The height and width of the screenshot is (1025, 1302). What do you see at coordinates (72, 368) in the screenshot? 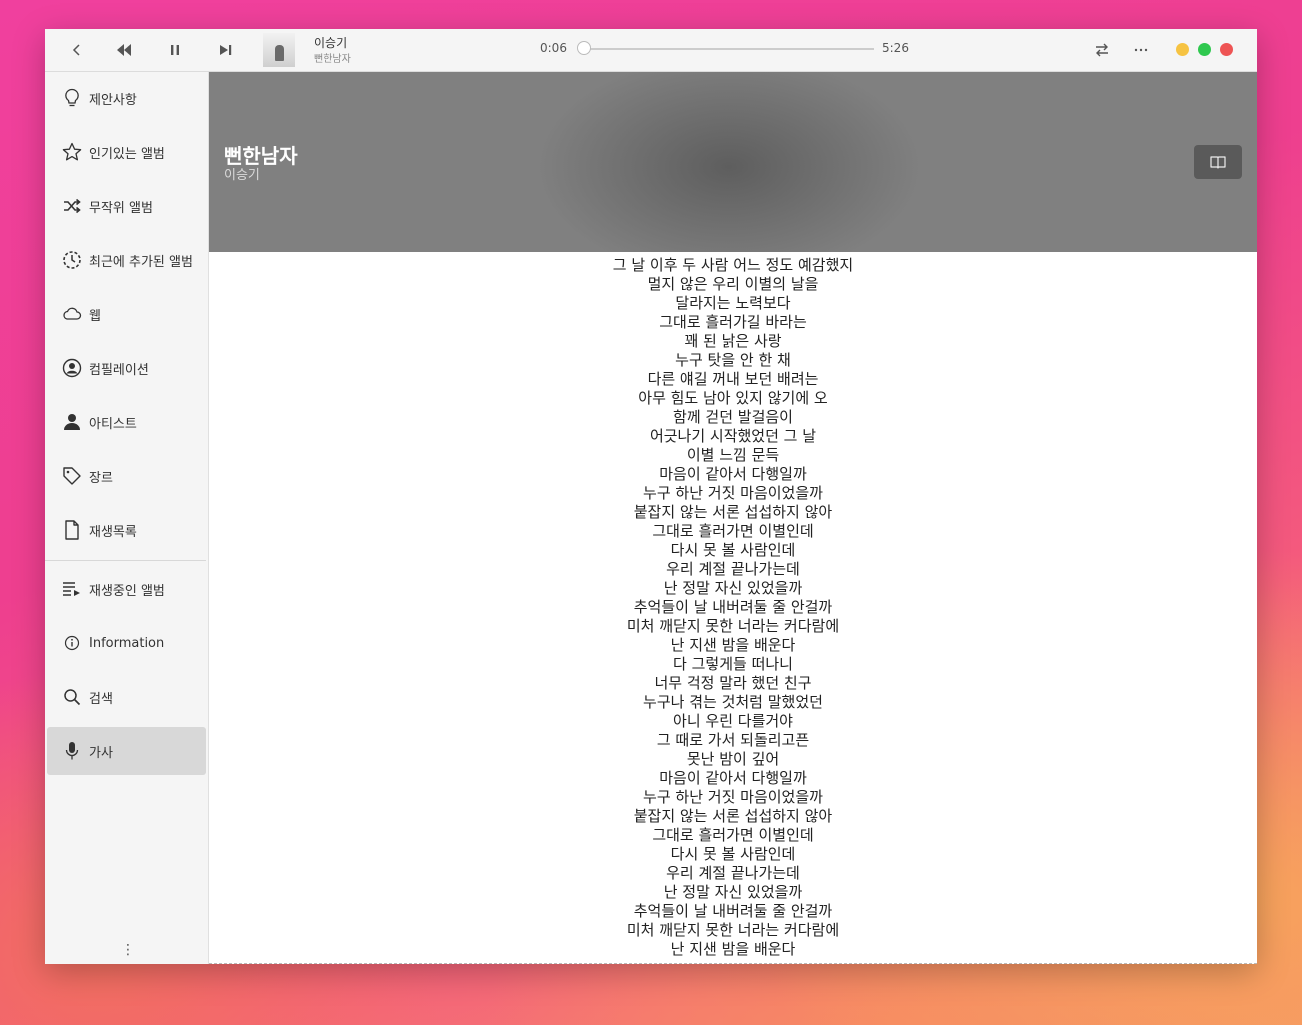
I see `user-circle-icon` at bounding box center [72, 368].